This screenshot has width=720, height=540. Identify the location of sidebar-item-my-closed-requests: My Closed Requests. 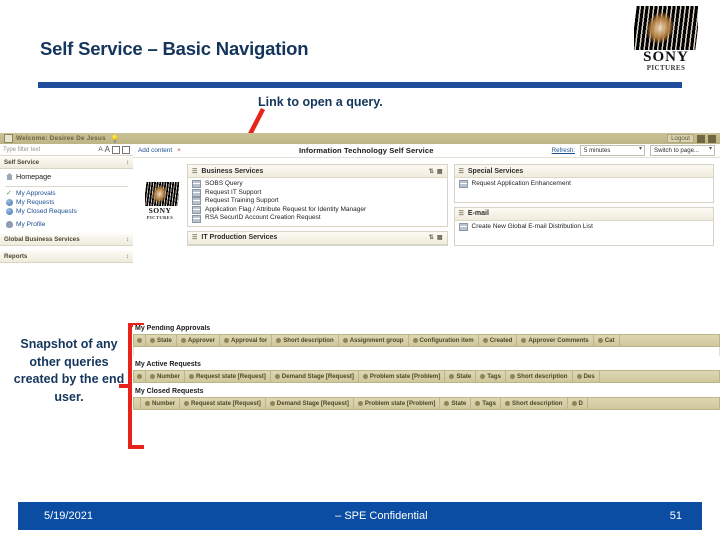
(66, 211).